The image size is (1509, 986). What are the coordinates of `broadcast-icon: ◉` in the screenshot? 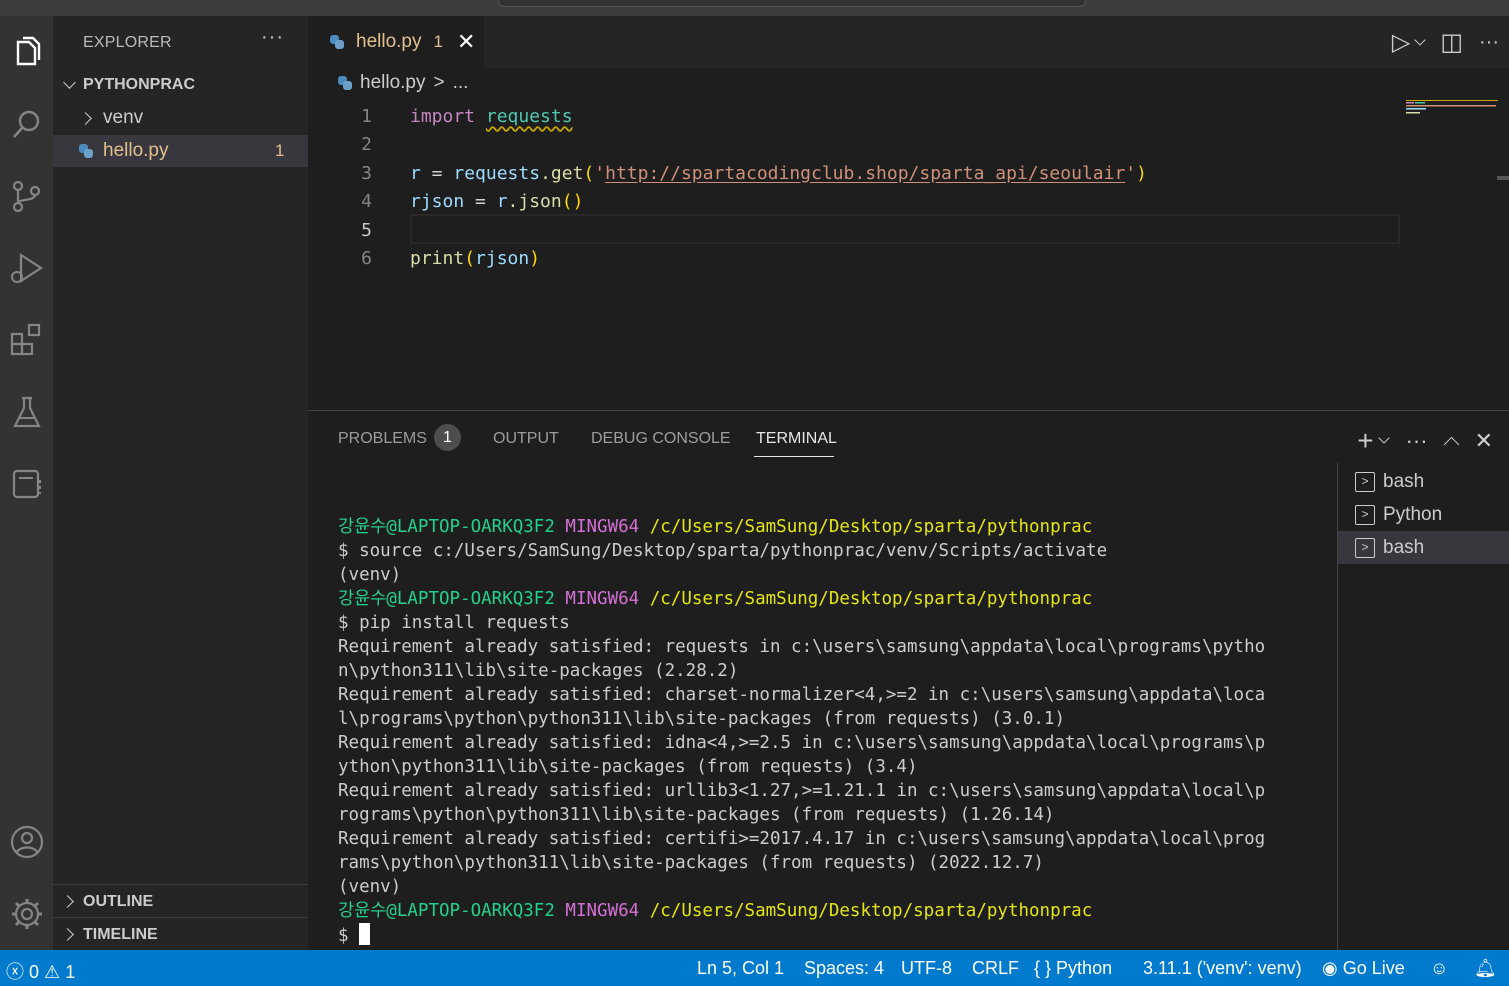 It's located at (1330, 968).